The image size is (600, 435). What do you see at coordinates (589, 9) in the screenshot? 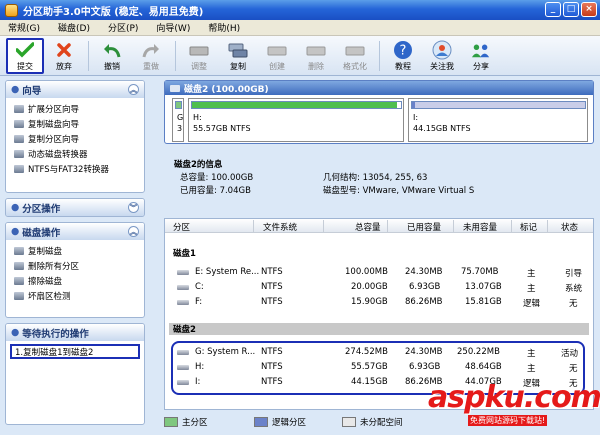
I see `close-button: ×` at bounding box center [589, 9].